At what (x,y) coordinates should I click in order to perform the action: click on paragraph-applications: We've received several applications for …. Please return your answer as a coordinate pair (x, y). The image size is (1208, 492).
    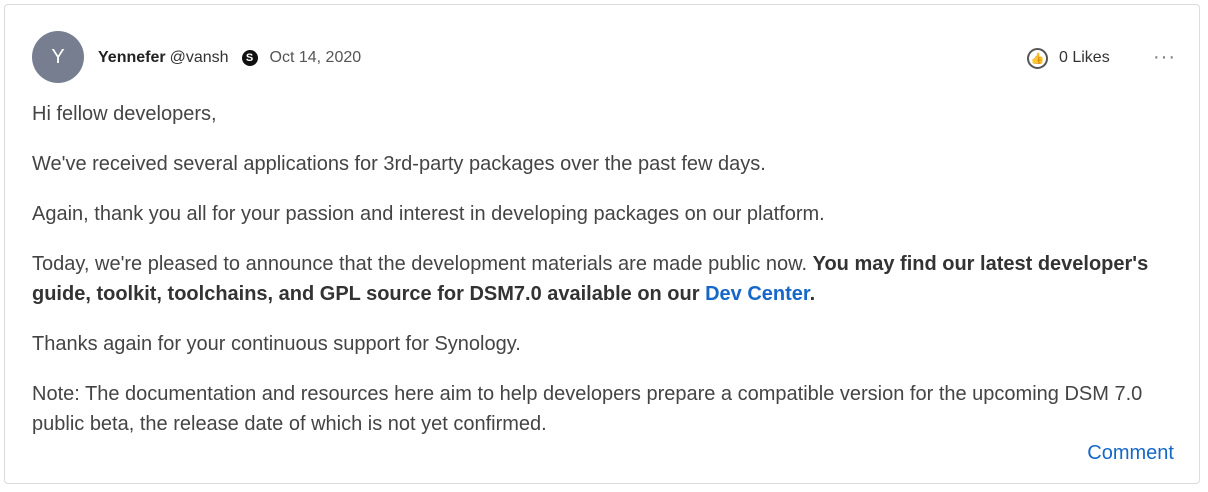
    Looking at the image, I should click on (399, 164).